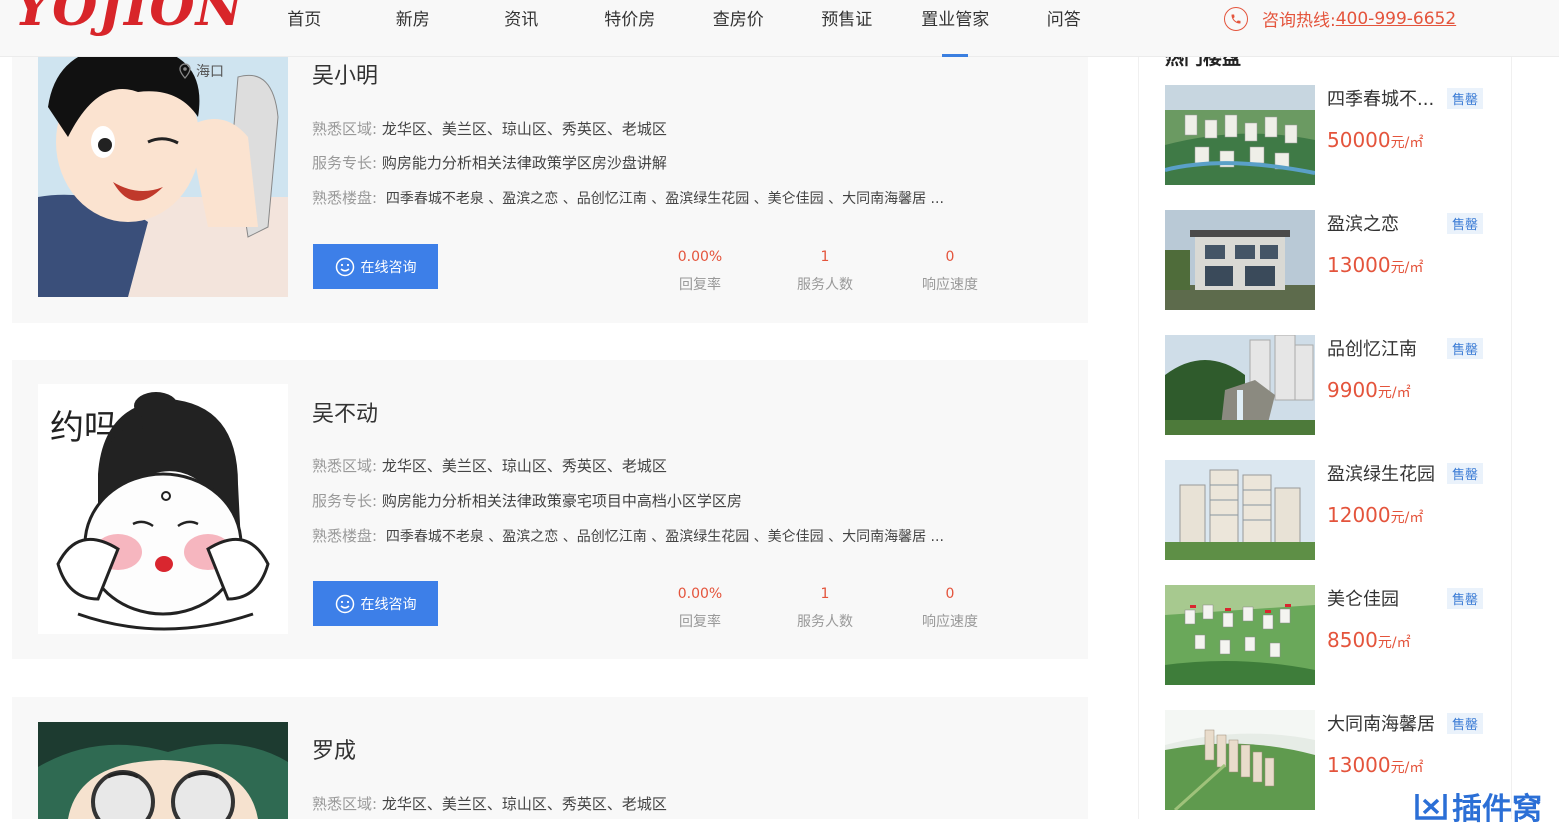 Image resolution: width=1559 pixels, height=828 pixels. What do you see at coordinates (1064, 28) in the screenshot?
I see `nav-item-qa: 问答` at bounding box center [1064, 28].